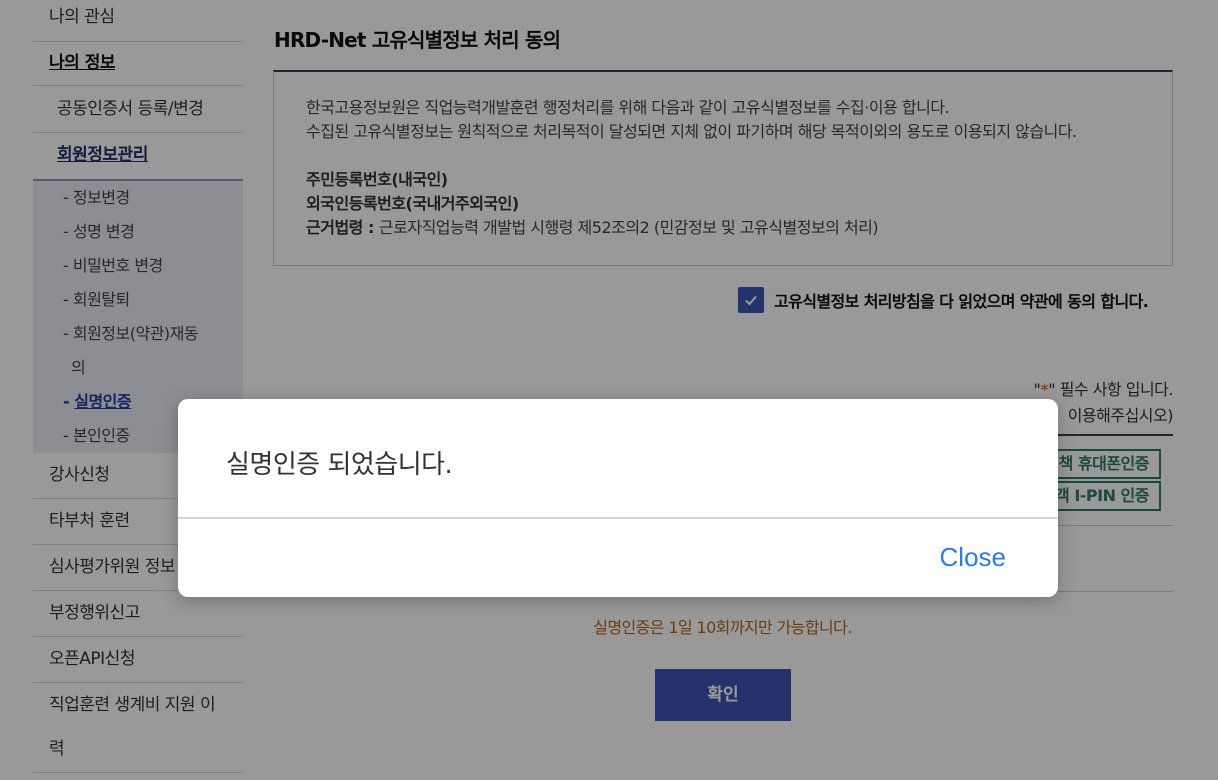 This screenshot has height=780, width=1218. What do you see at coordinates (973, 557) in the screenshot?
I see `close-button: Close` at bounding box center [973, 557].